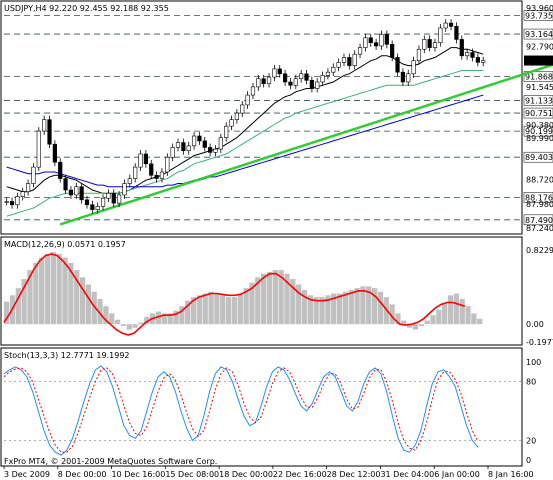 Image resolution: width=553 pixels, height=480 pixels. I want to click on time-tick-label: 28 Dec 12:00, so click(354, 474).